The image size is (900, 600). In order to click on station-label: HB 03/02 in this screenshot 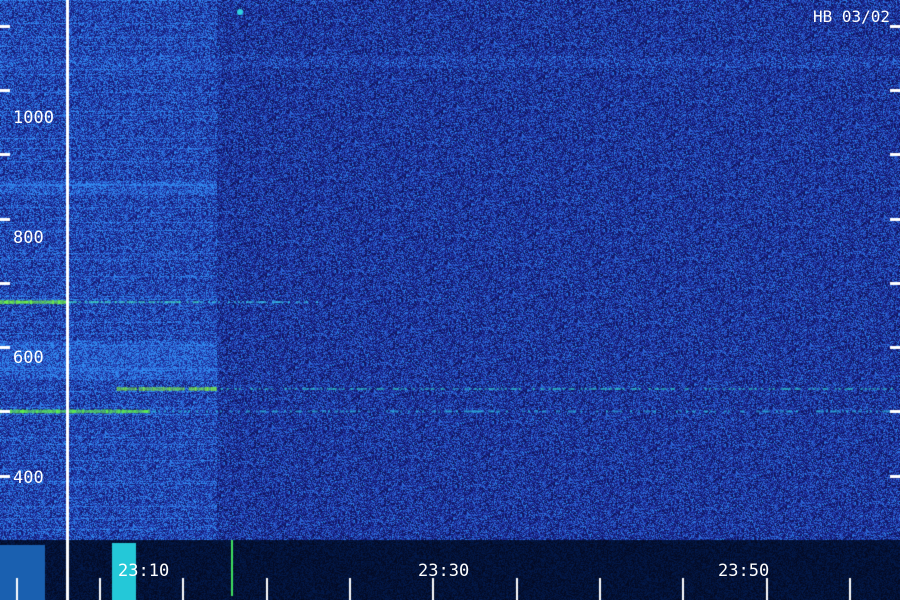, I will do `click(851, 16)`.